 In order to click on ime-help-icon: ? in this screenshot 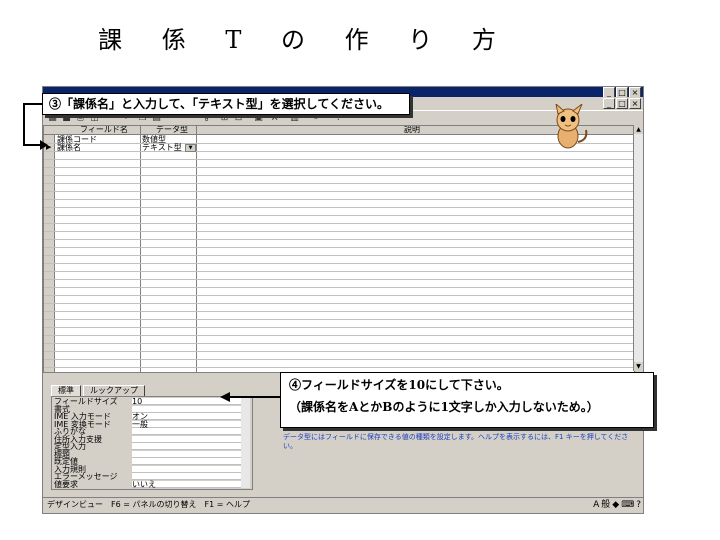, I will do `click(638, 505)`.